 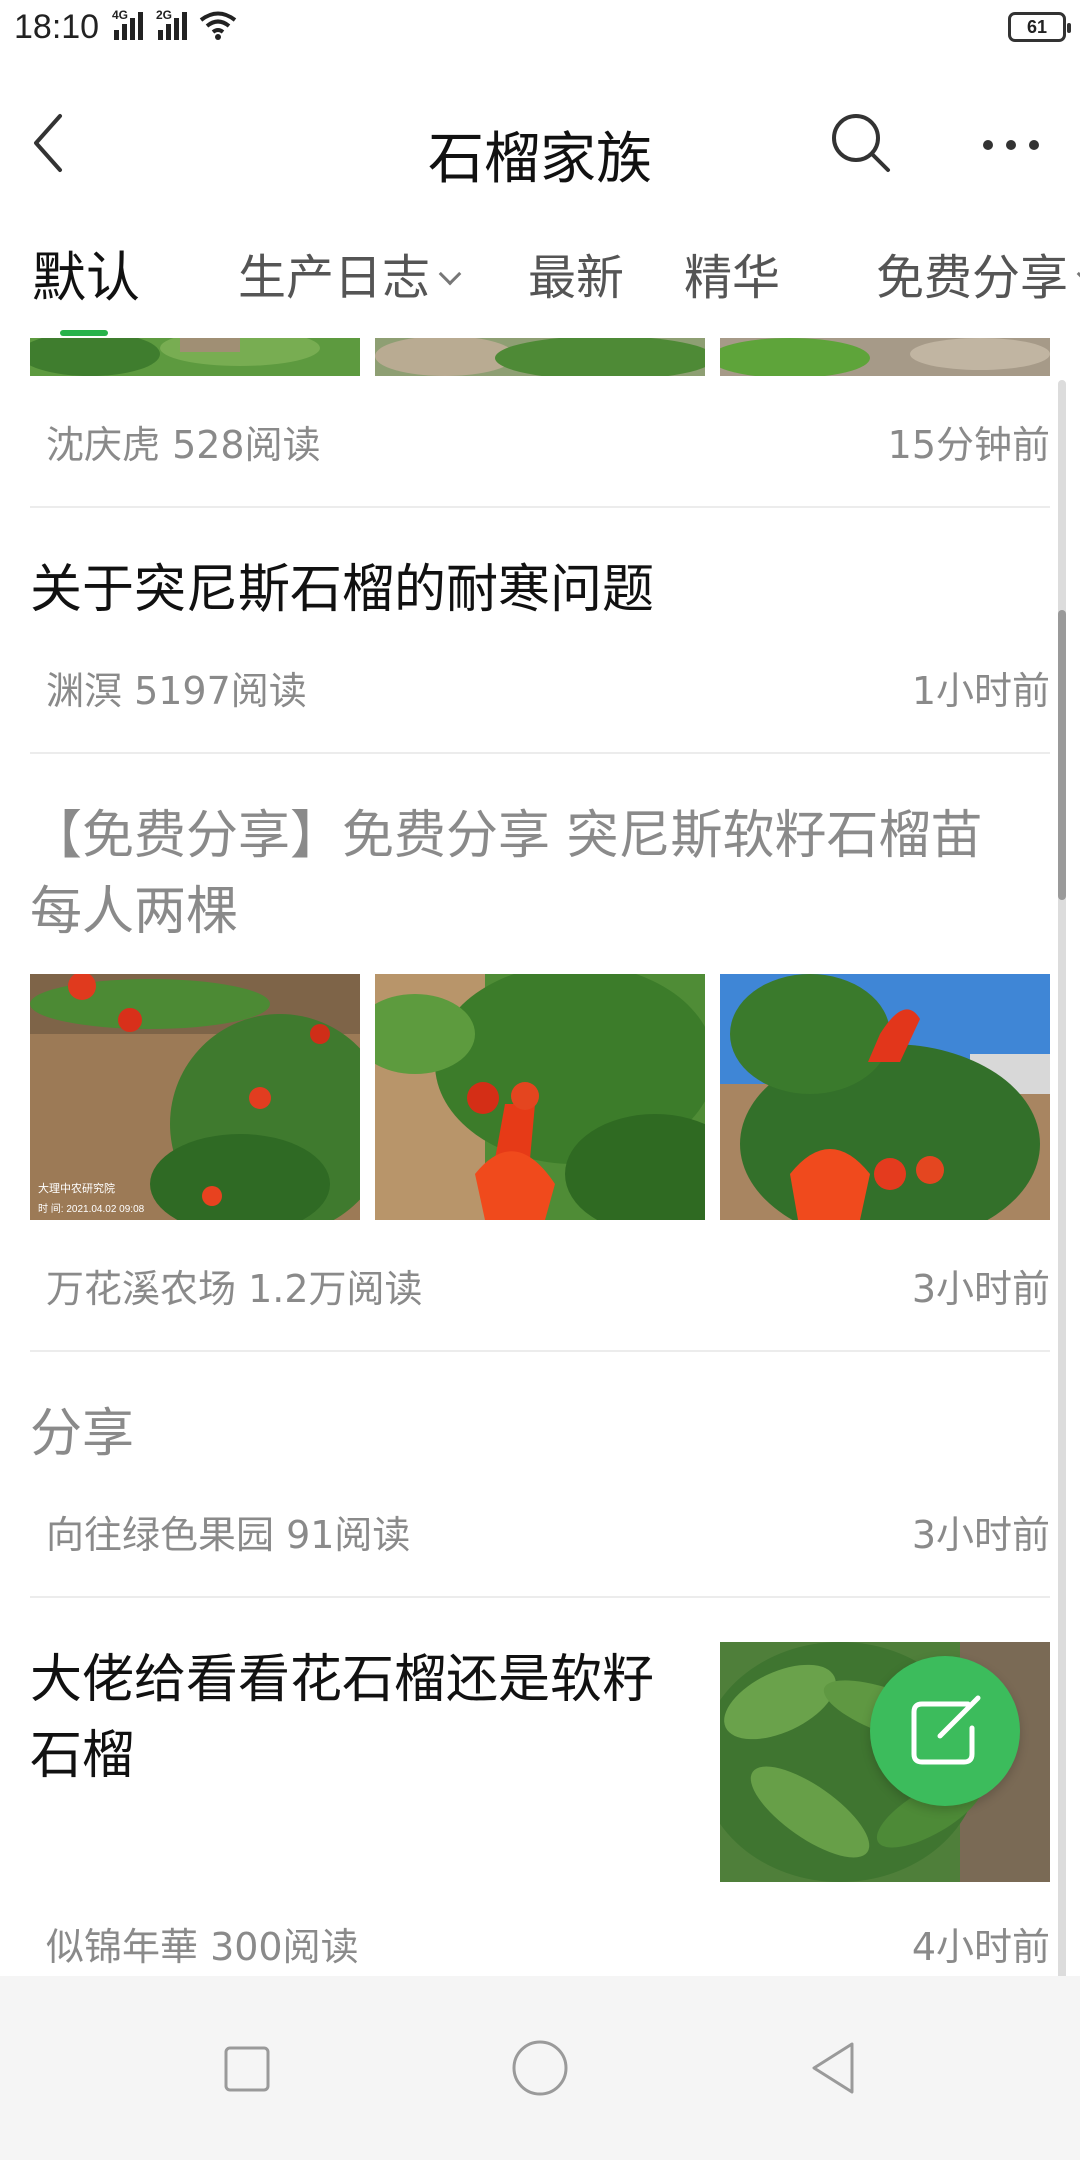 I want to click on image-watermark: 大理中农研究院, so click(x=76, y=1189).